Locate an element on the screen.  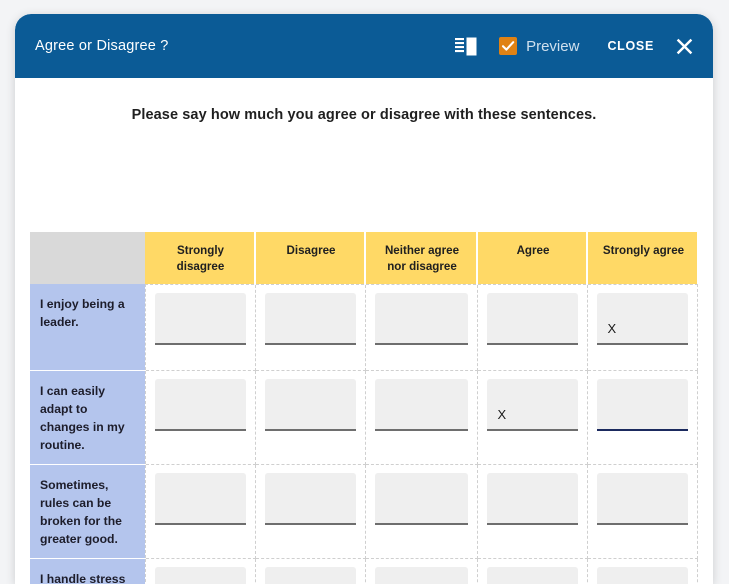
titlebar-actions: Preview CLOSE is located at coordinates (575, 46).